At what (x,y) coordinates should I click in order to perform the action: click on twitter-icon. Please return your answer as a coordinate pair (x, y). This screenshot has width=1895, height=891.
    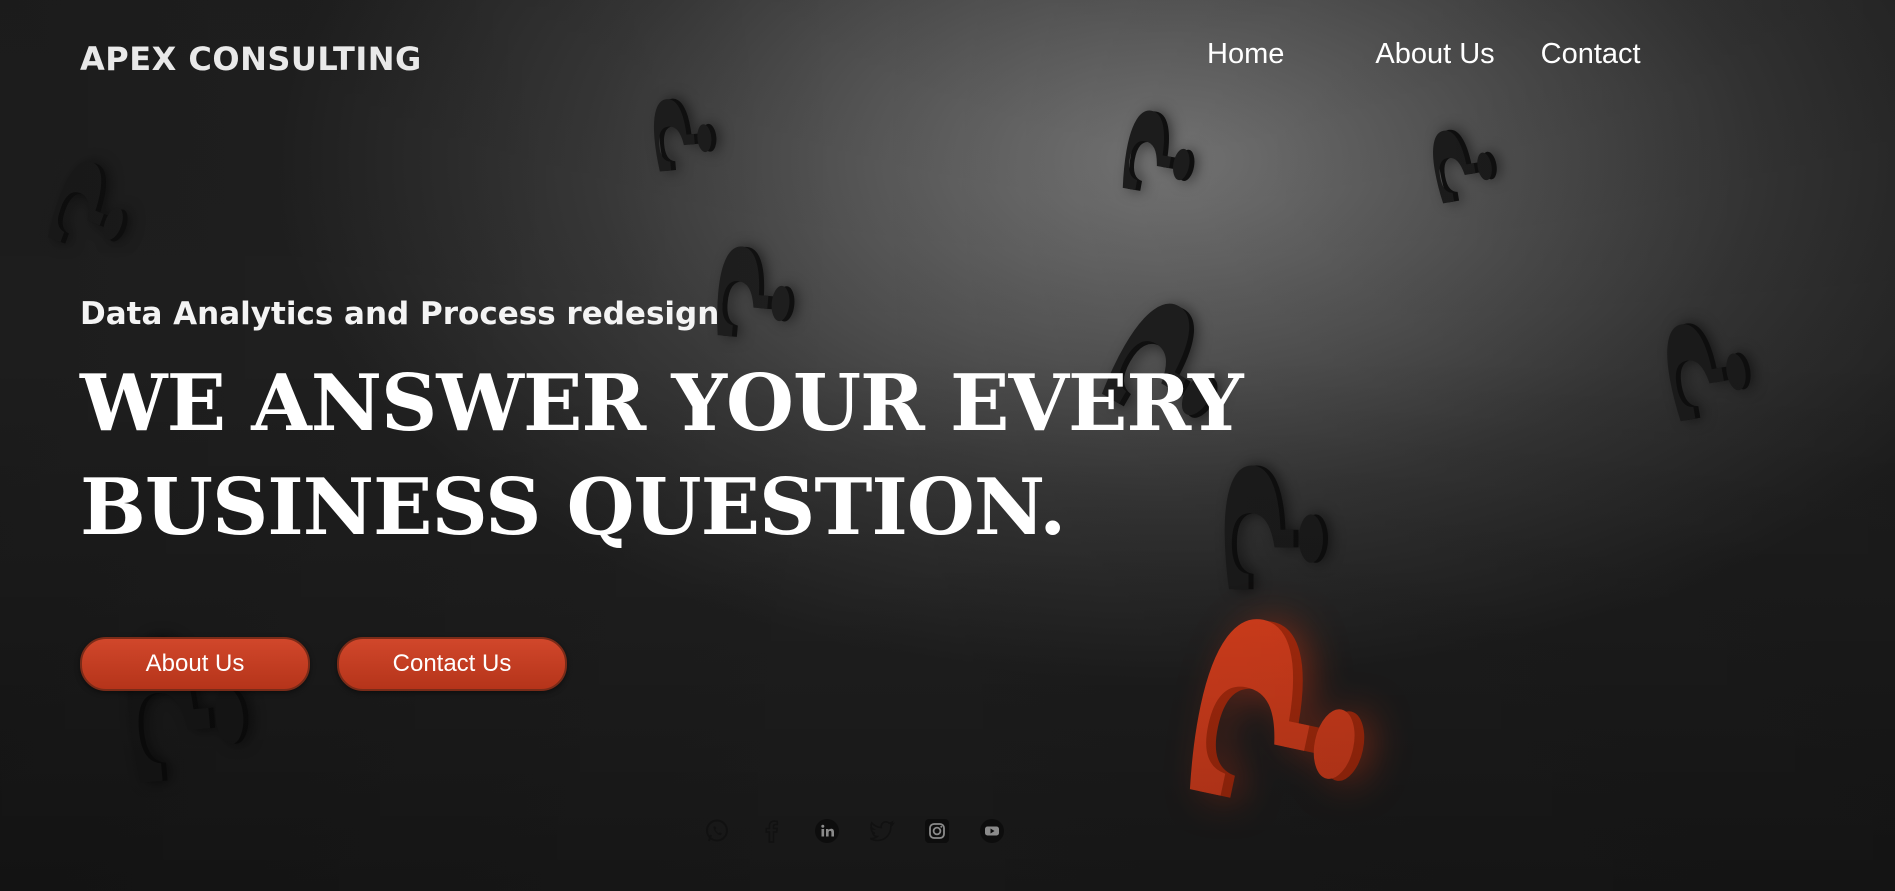
    Looking at the image, I should click on (882, 831).